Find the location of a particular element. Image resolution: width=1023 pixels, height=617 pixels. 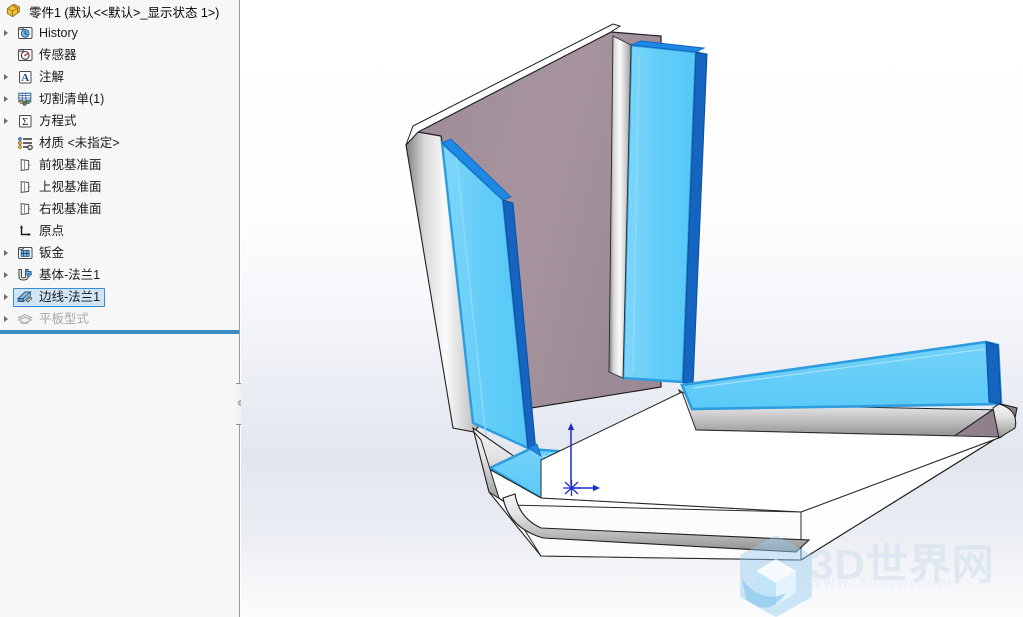

sensor-icon is located at coordinates (25, 55).